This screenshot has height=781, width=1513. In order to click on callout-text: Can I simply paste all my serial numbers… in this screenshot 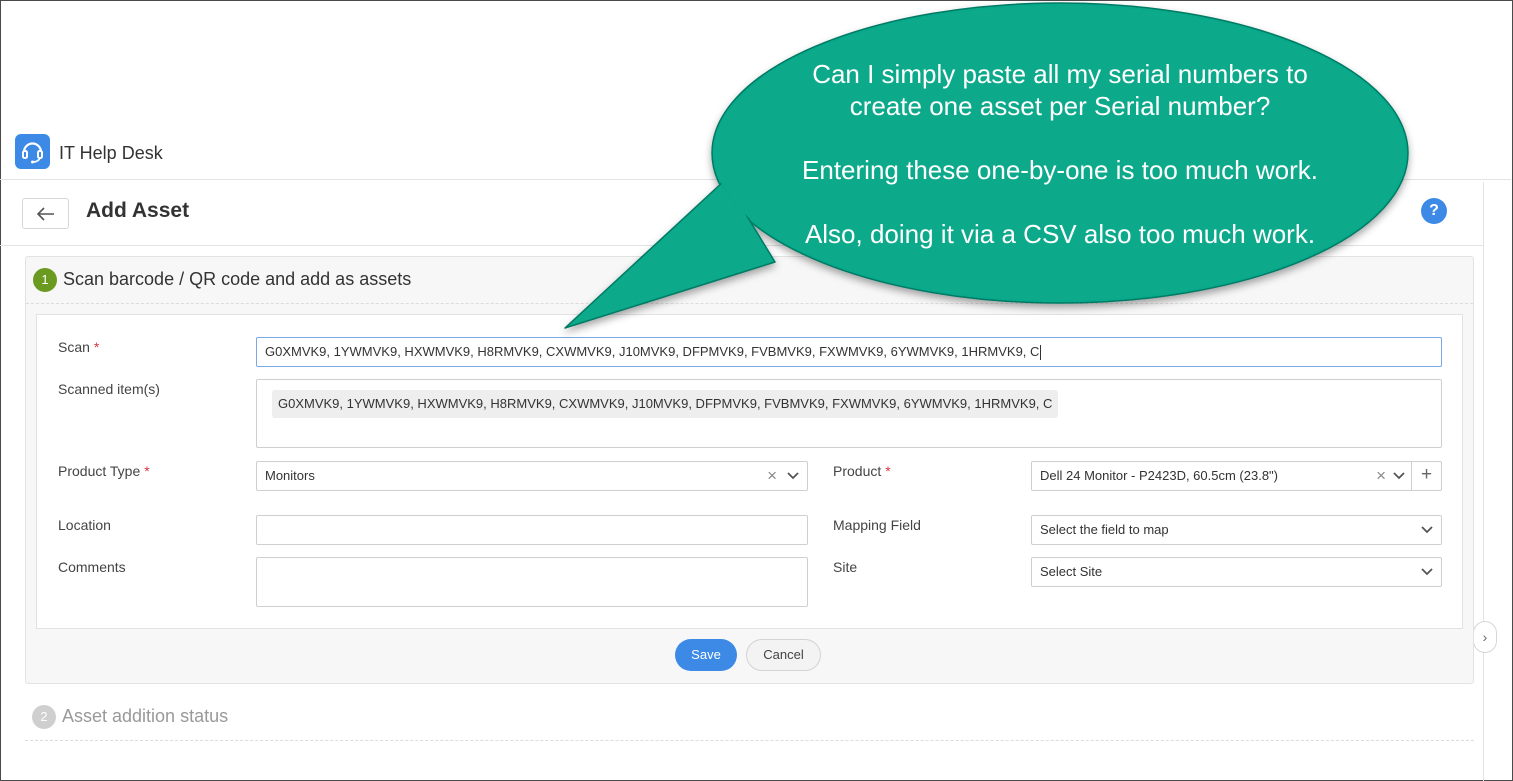, I will do `click(1060, 154)`.